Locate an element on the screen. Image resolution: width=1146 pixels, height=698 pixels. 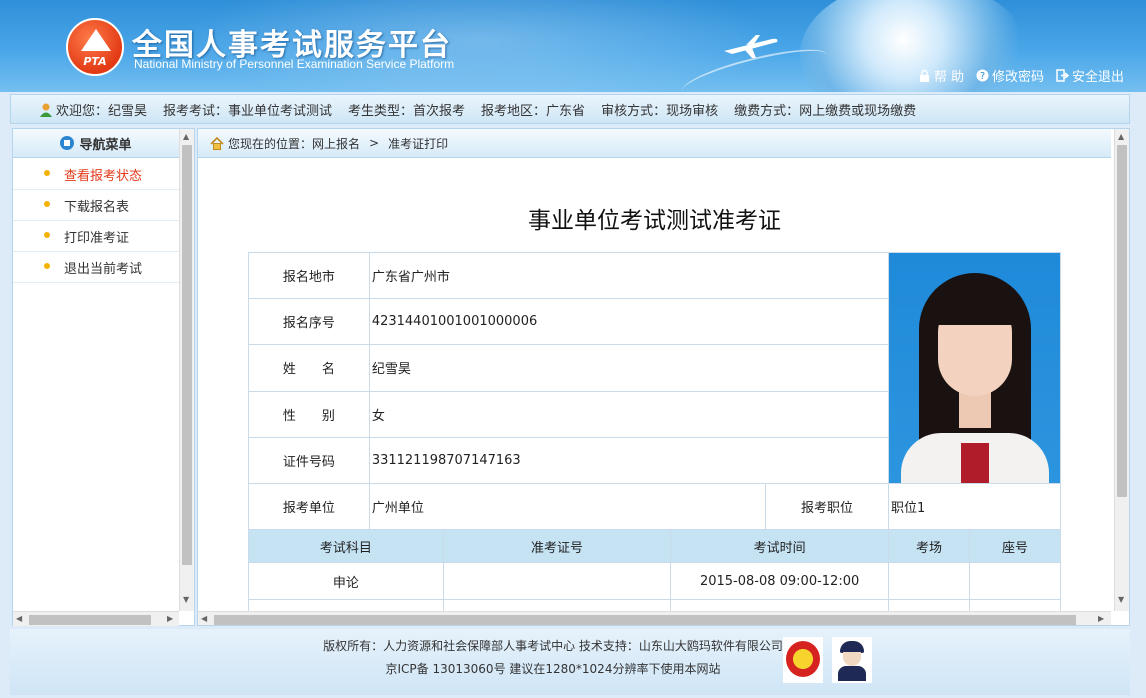
sidebar-item-label: 打印准考证 is located at coordinates (97, 238).